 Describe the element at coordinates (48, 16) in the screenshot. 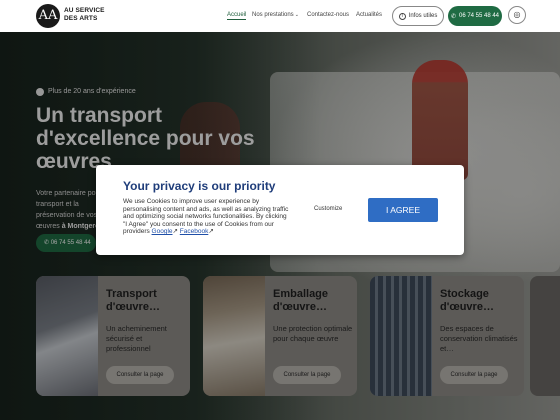

I see `logo: AA` at that location.